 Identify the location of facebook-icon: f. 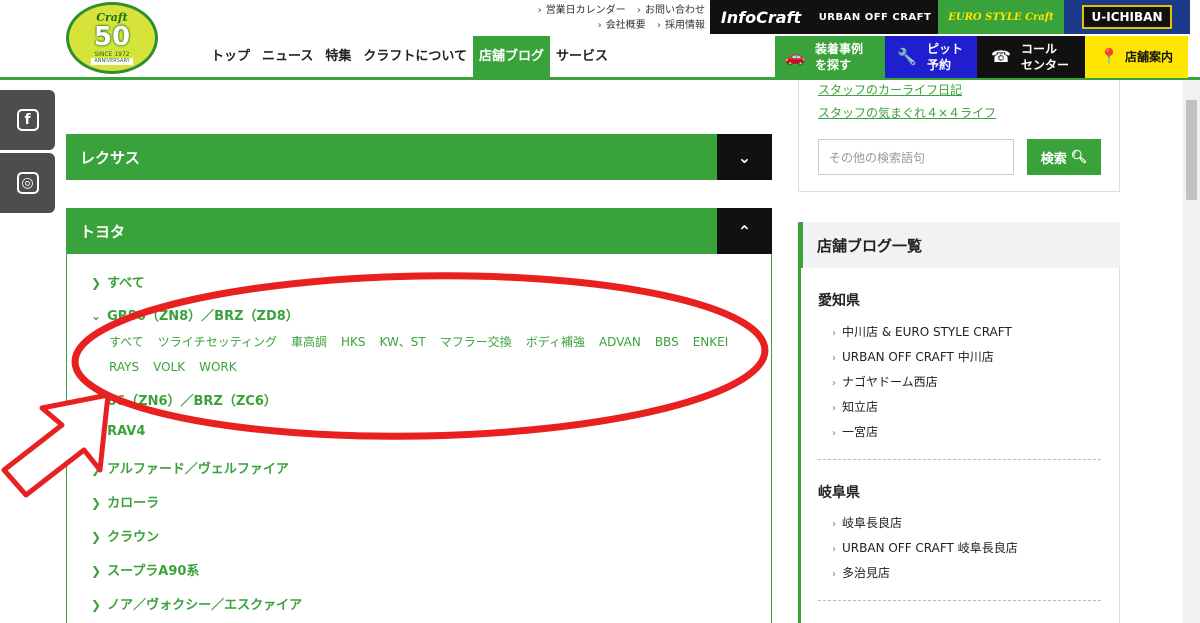
(27, 120).